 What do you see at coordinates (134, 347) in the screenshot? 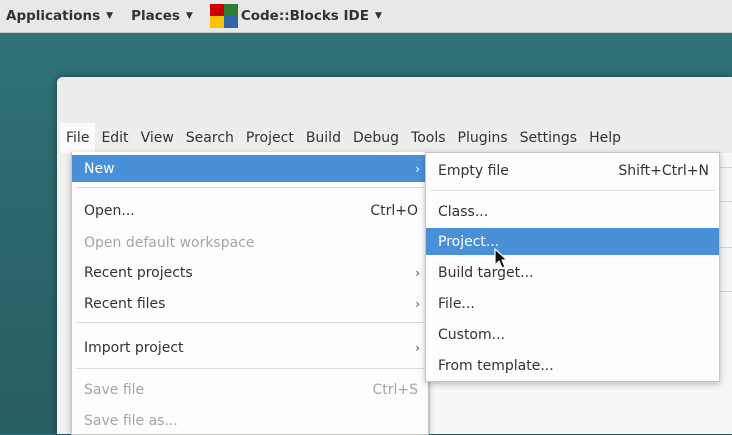
I see `menu-item-label: Import project` at bounding box center [134, 347].